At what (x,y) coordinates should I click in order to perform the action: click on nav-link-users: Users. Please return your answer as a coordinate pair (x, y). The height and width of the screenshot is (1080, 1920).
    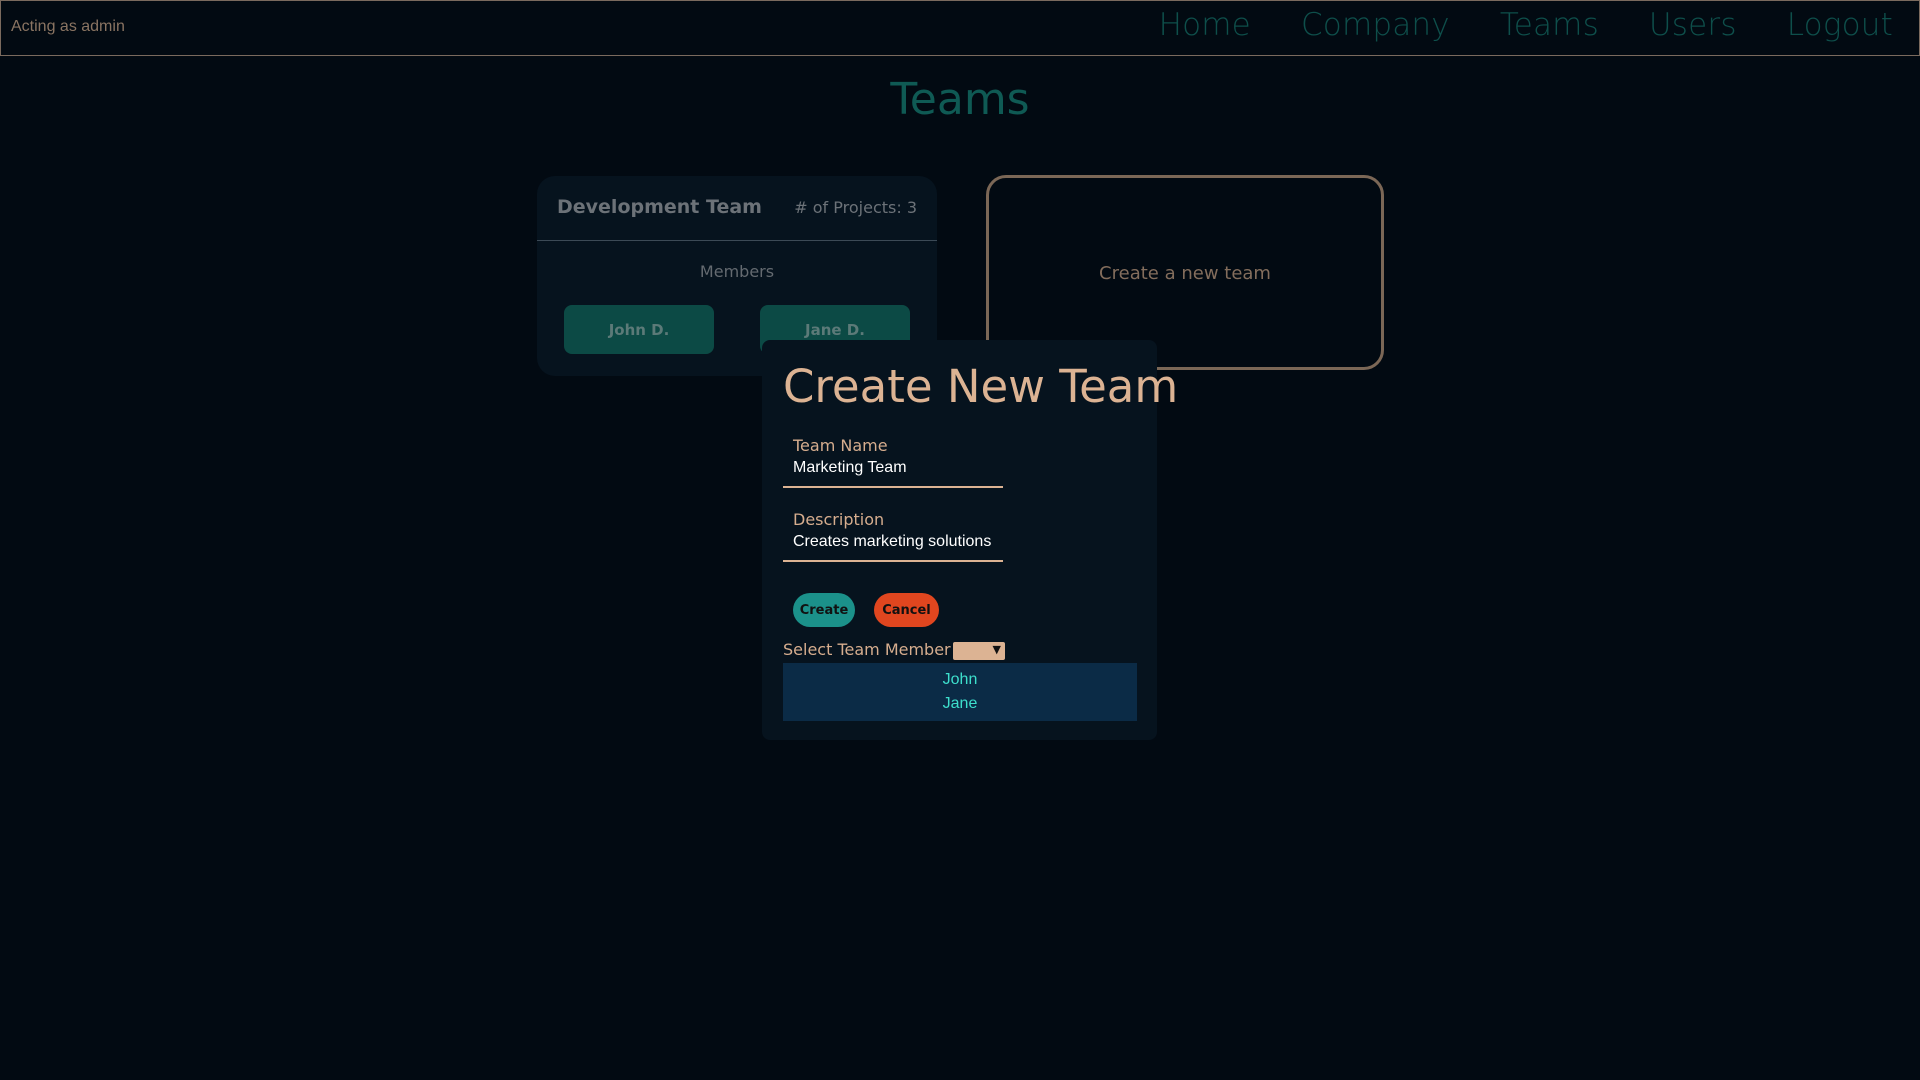
    Looking at the image, I should click on (1693, 25).